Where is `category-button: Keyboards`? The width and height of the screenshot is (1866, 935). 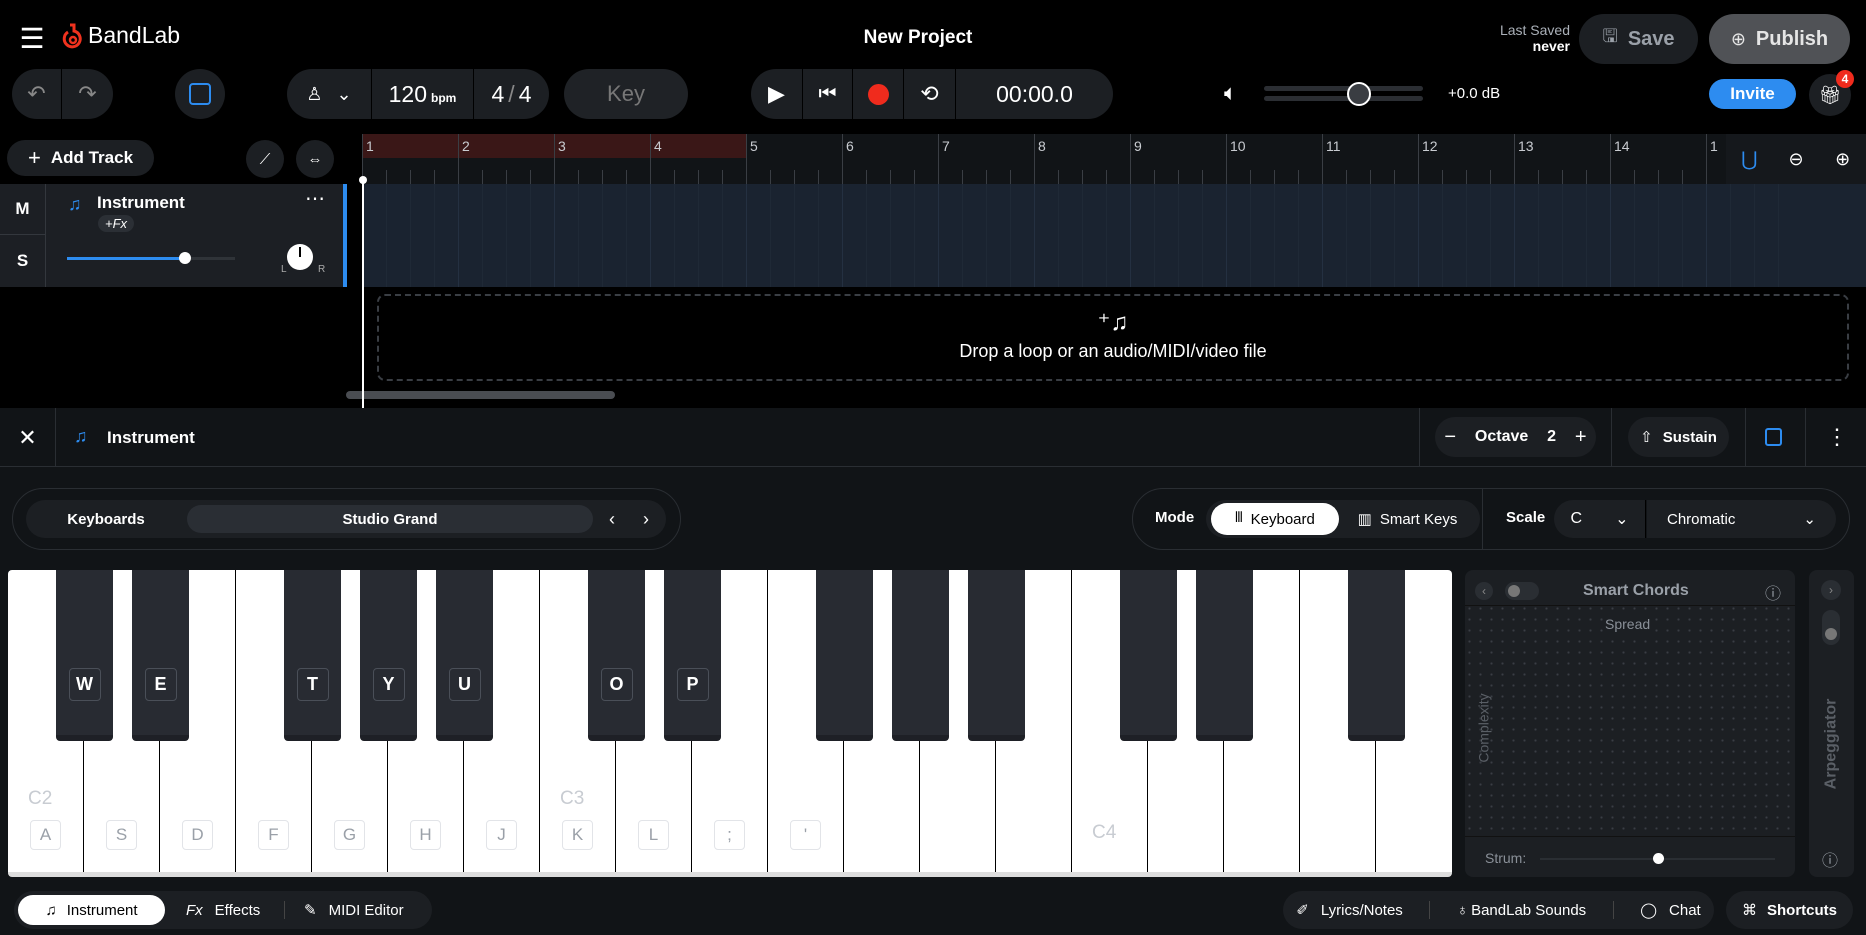 category-button: Keyboards is located at coordinates (106, 519).